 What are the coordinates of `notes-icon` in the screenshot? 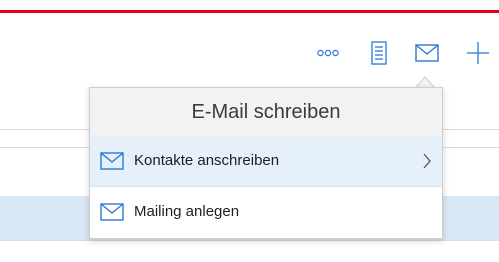 It's located at (379, 53).